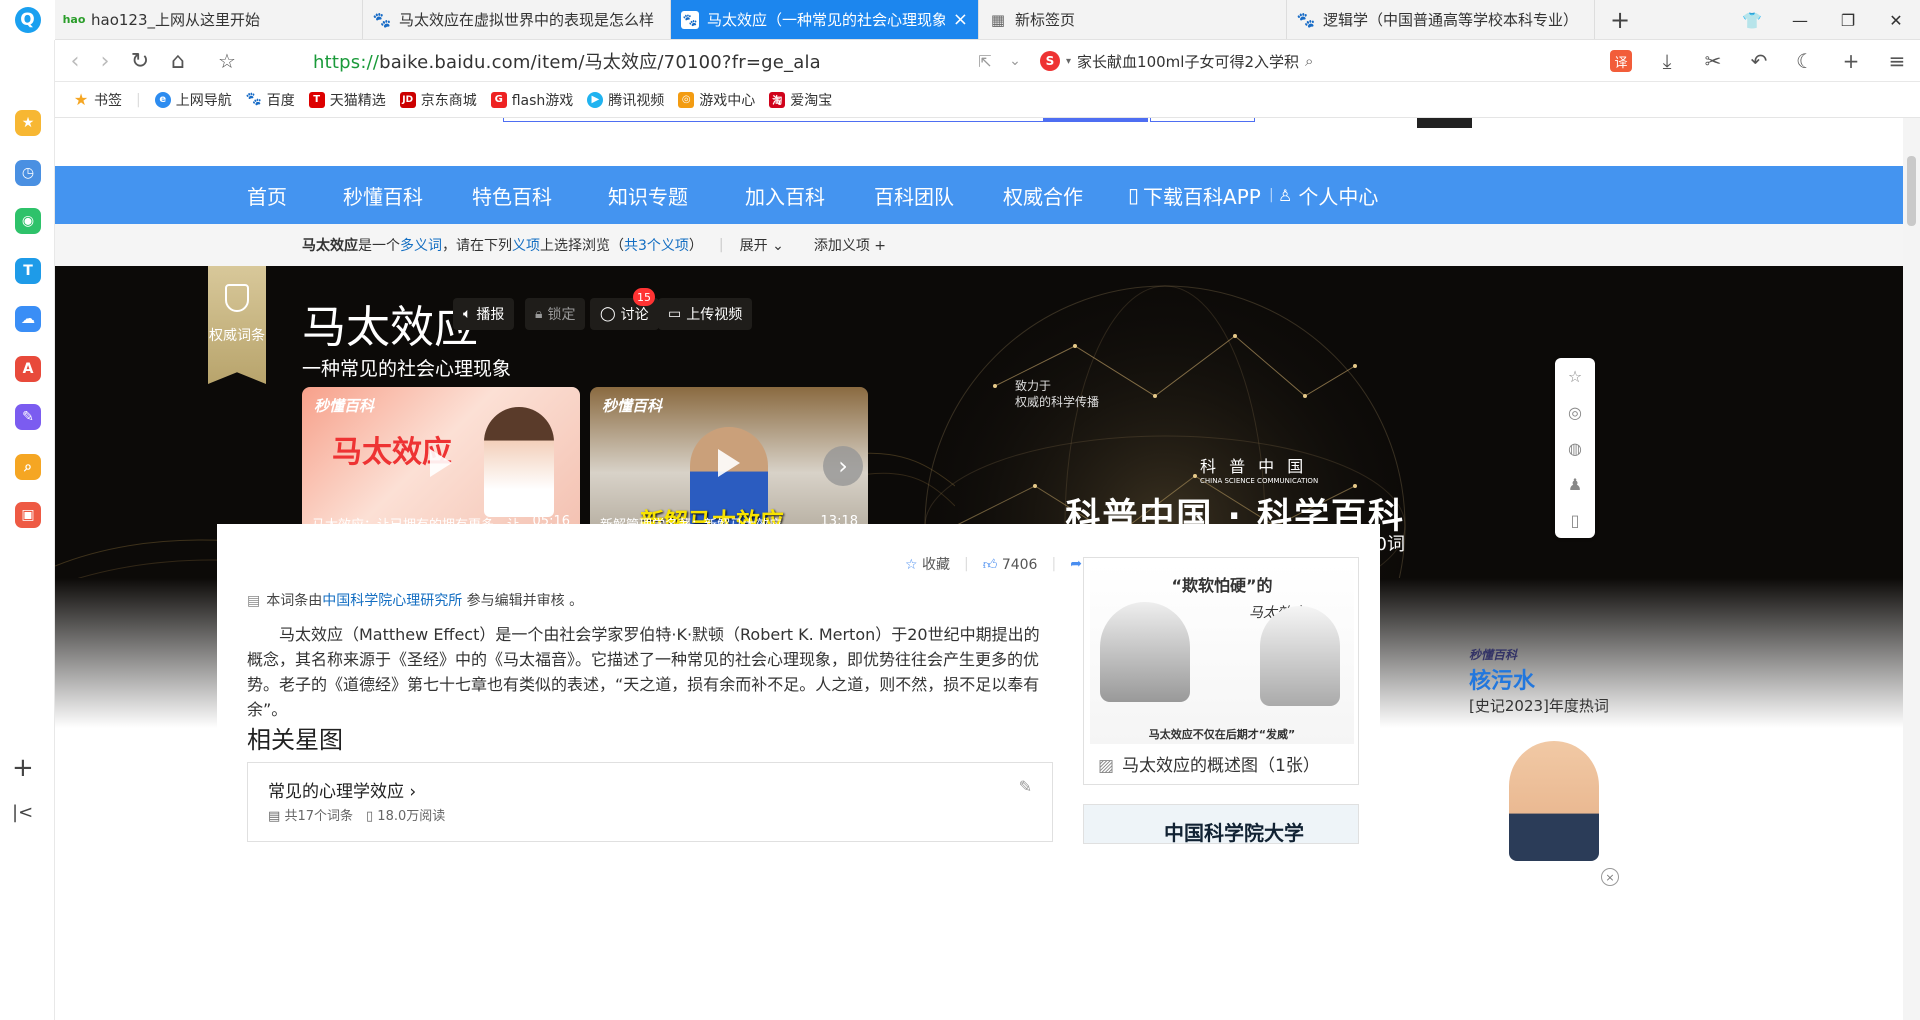 This screenshot has height=1020, width=1920. I want to click on edit-pencil-icon: ✎, so click(1025, 786).